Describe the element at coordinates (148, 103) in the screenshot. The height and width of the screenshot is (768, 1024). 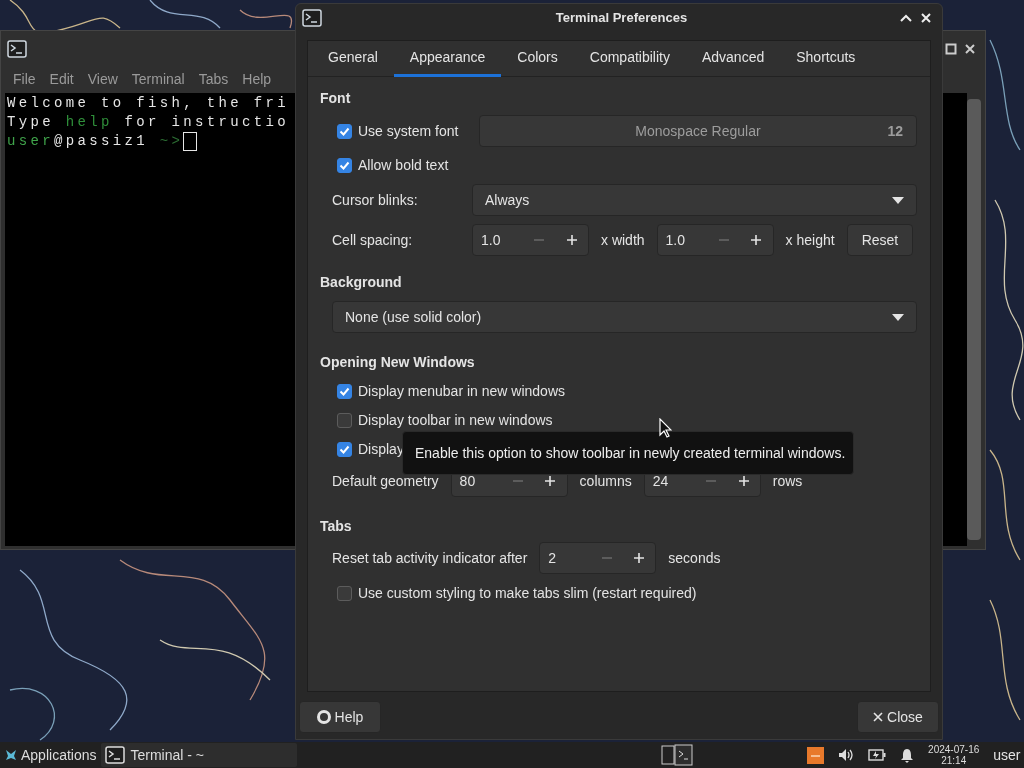
I see `terminal-text: Welcome to fish, the fri` at that location.